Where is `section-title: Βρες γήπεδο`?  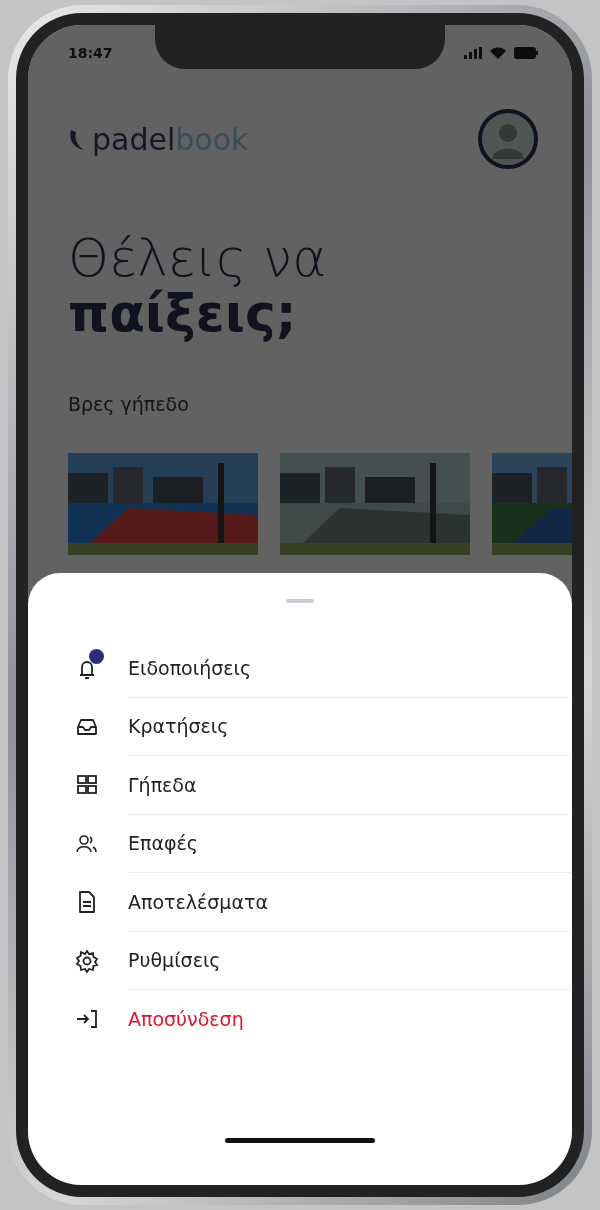 section-title: Βρες γήπεδο is located at coordinates (129, 405).